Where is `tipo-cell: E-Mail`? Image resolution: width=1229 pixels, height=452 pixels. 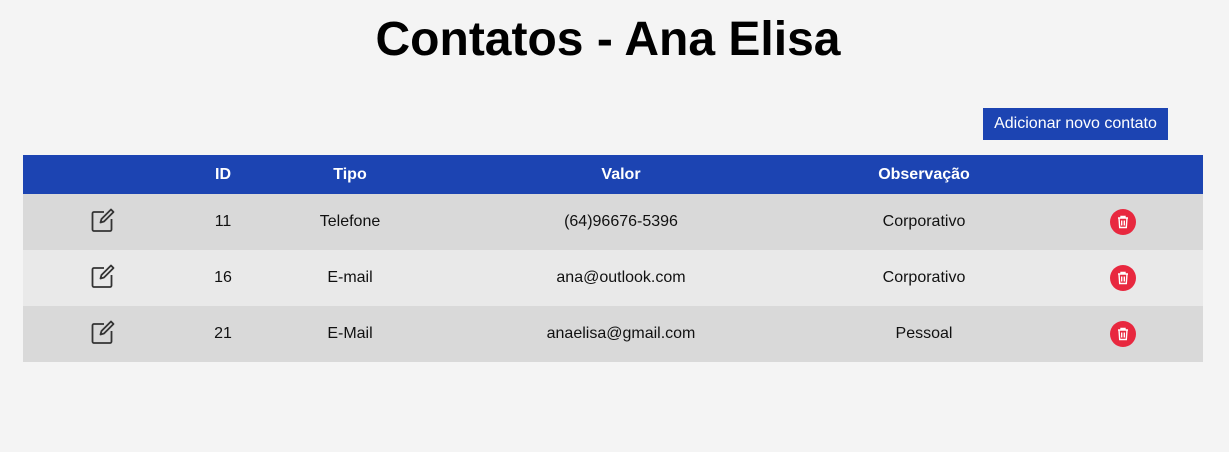 tipo-cell: E-Mail is located at coordinates (350, 334).